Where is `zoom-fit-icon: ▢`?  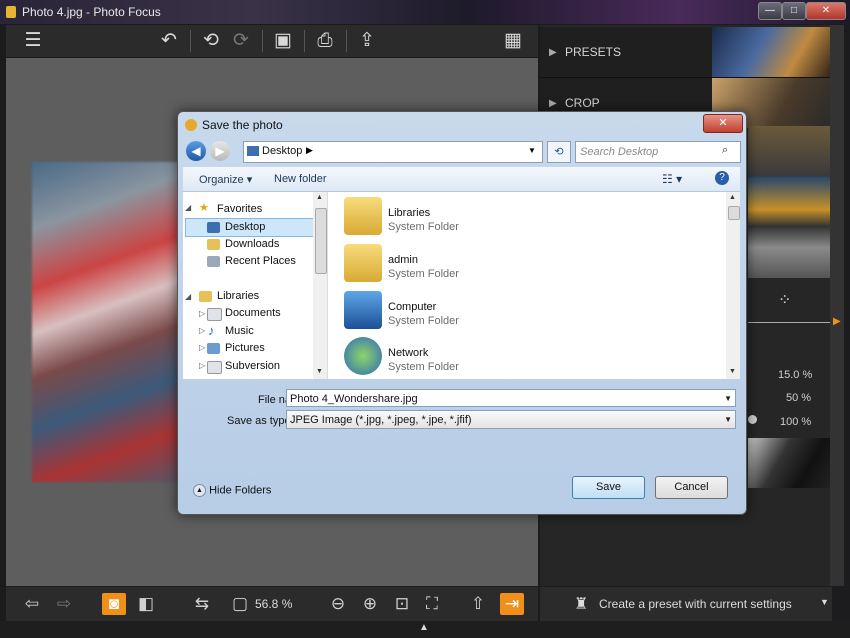
zoom-fit-icon: ▢ is located at coordinates (240, 604).